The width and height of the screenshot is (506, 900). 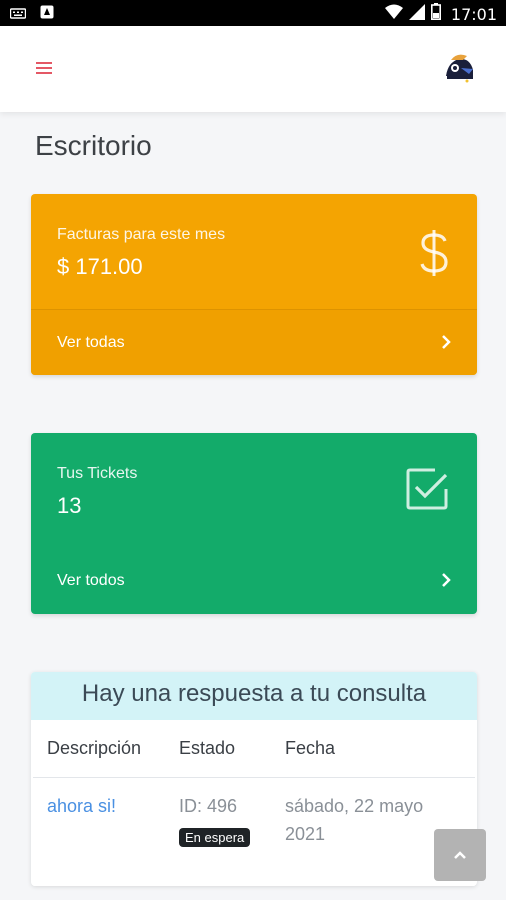 I want to click on battery-icon, so click(x=435, y=14).